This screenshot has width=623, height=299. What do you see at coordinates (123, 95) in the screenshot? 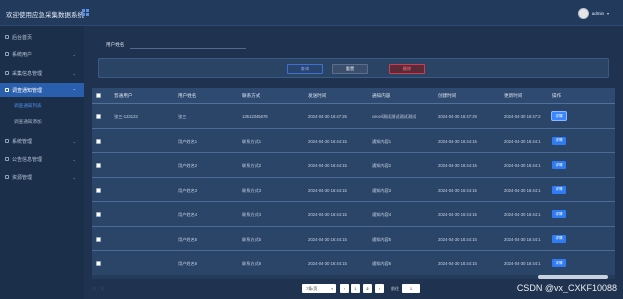
I see `column-header: 普通用户` at bounding box center [123, 95].